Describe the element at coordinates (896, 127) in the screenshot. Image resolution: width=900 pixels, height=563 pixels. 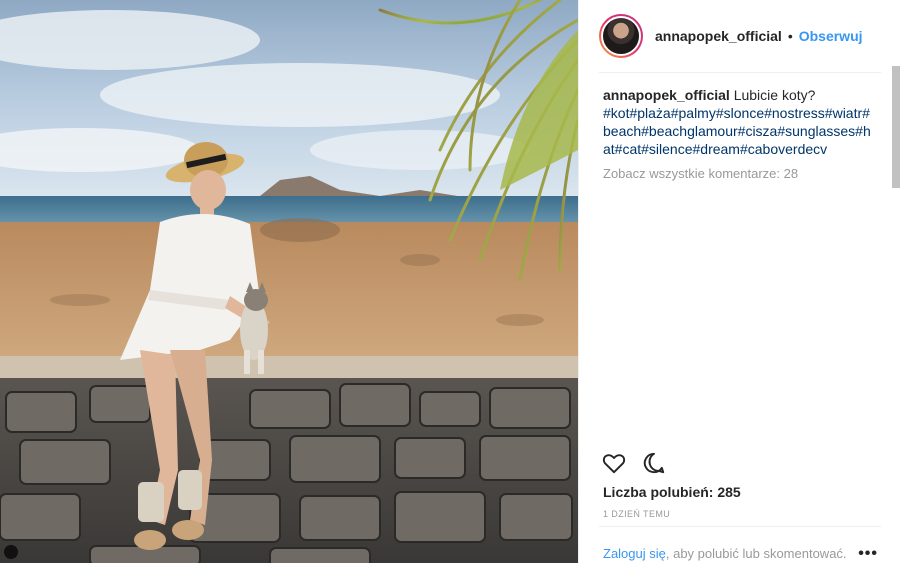
I see `comments-scrollbar` at that location.